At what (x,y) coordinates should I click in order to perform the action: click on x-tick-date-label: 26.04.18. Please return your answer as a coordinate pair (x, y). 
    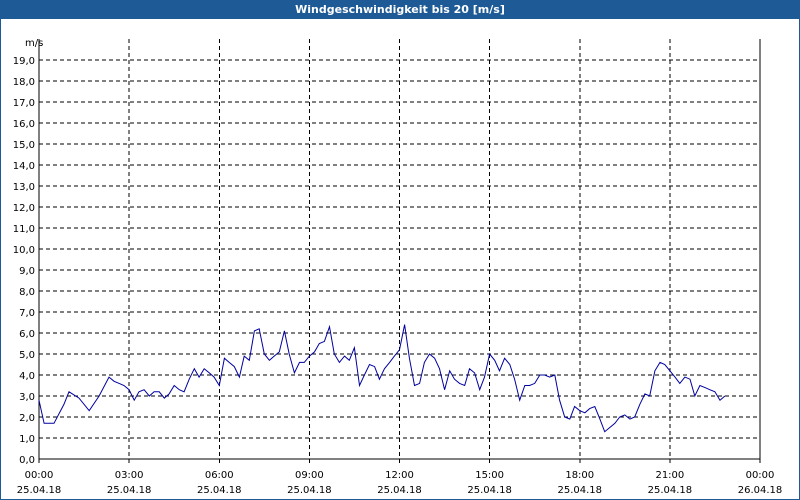
    Looking at the image, I should click on (760, 490).